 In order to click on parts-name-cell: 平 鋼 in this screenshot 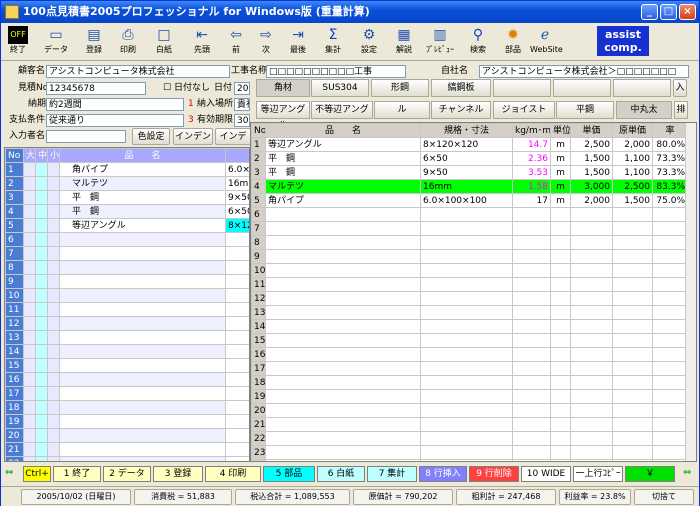, I will do `click(343, 158)`.